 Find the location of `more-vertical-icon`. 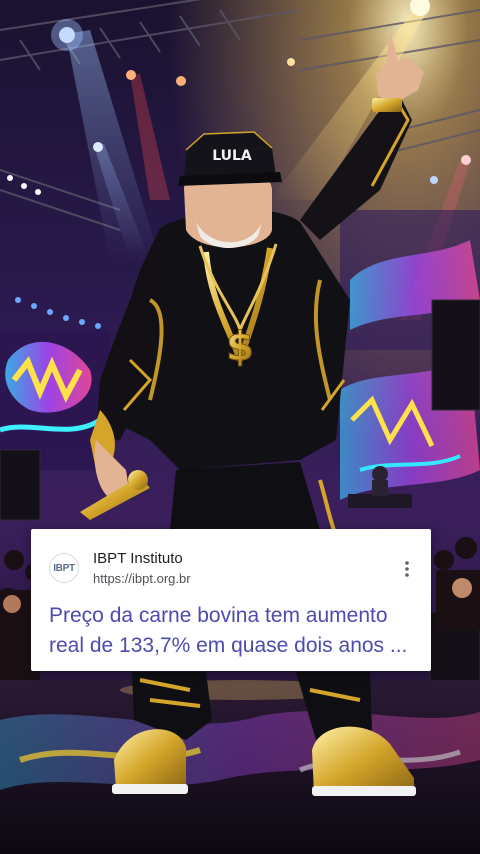

more-vertical-icon is located at coordinates (407, 569).